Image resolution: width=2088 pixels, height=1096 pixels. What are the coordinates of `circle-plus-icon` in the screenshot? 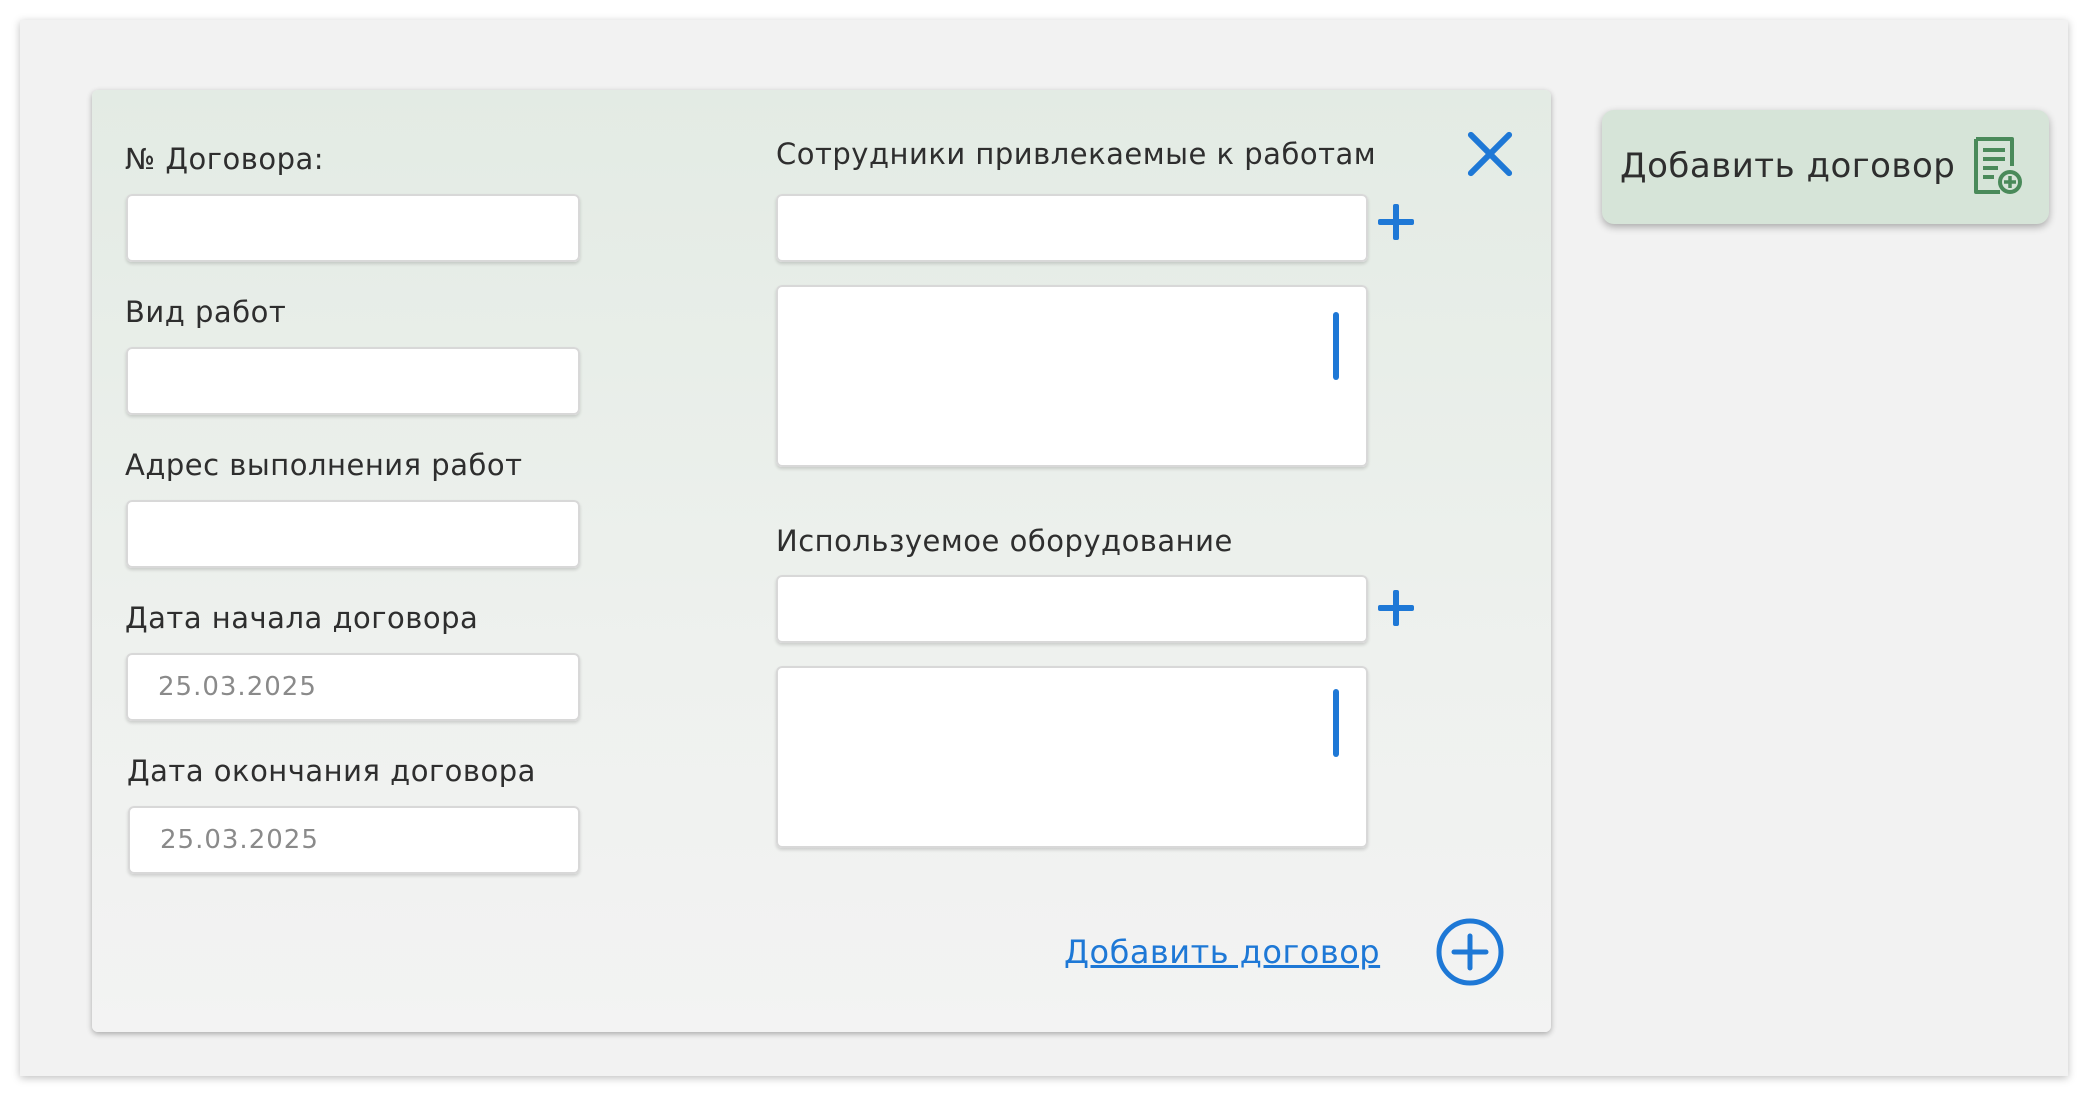 It's located at (1470, 952).